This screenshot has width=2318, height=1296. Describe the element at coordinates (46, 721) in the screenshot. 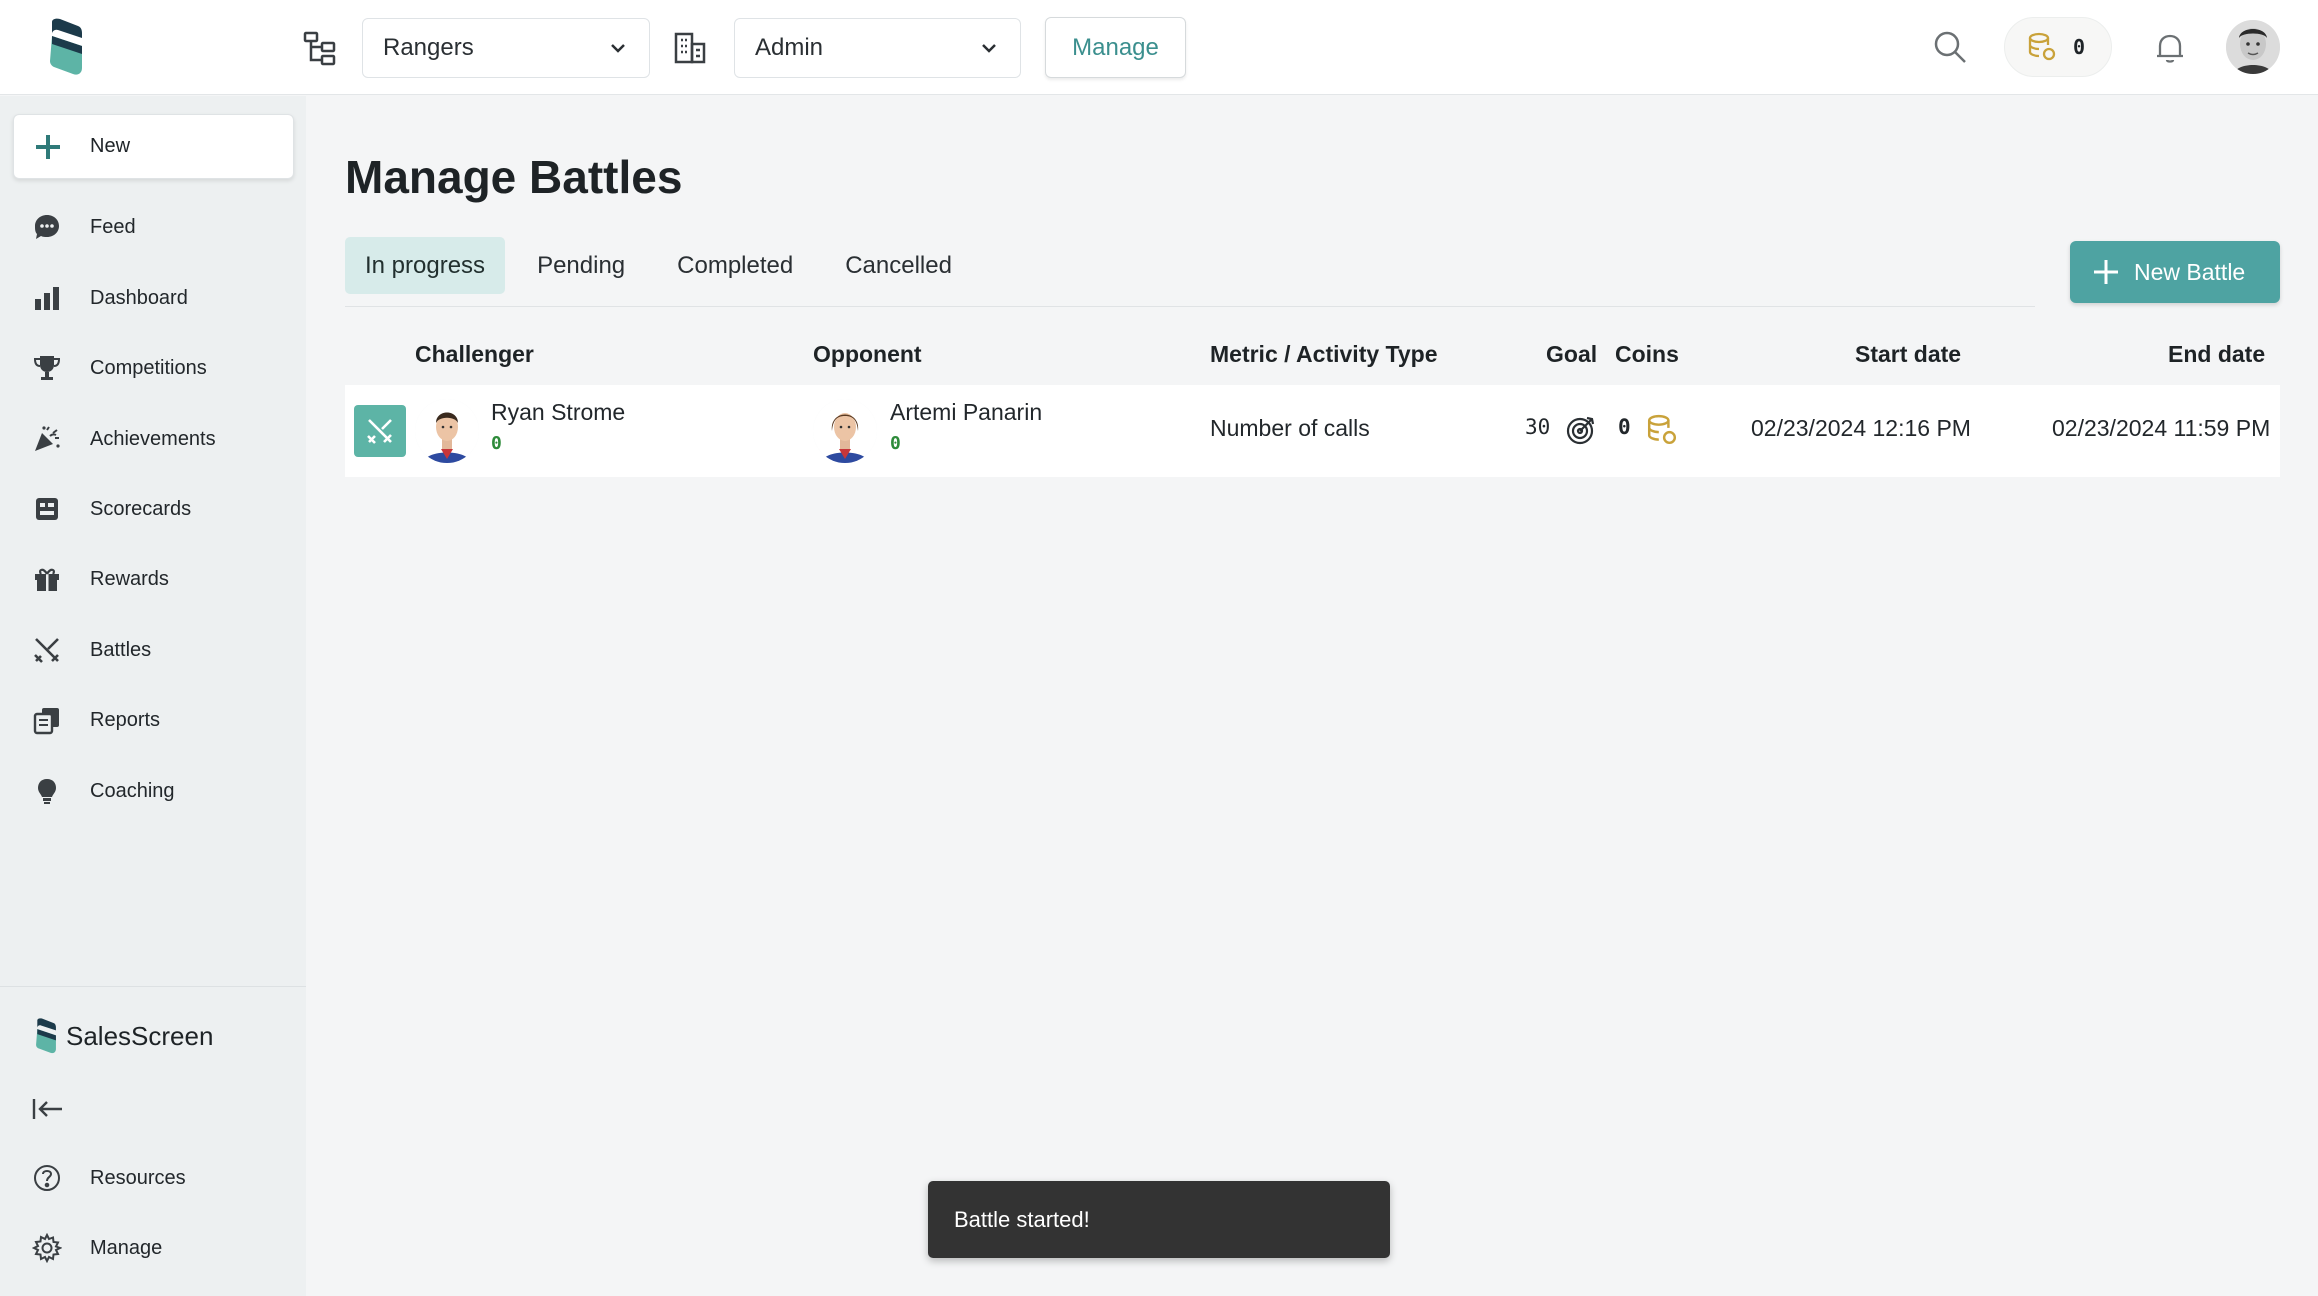

I see `reports-icon` at that location.